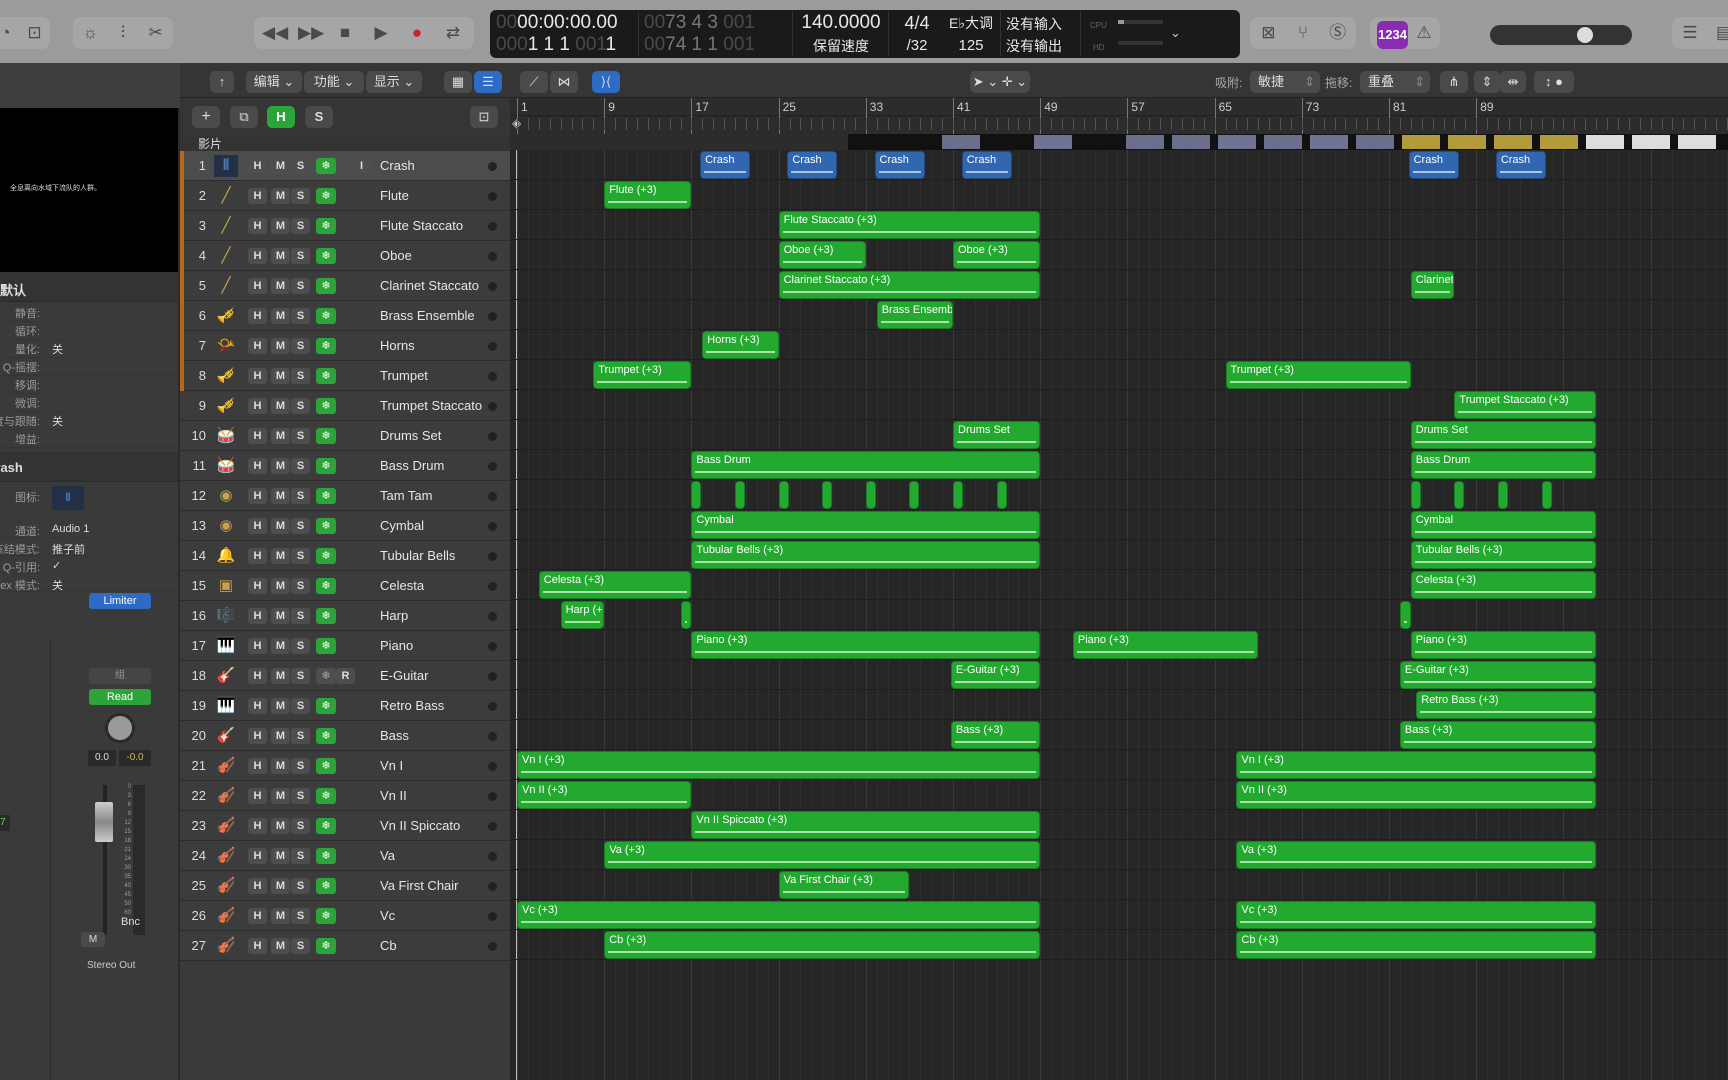 The height and width of the screenshot is (1080, 1728). What do you see at coordinates (319, 117) in the screenshot?
I see `solo-toggle-button: S` at bounding box center [319, 117].